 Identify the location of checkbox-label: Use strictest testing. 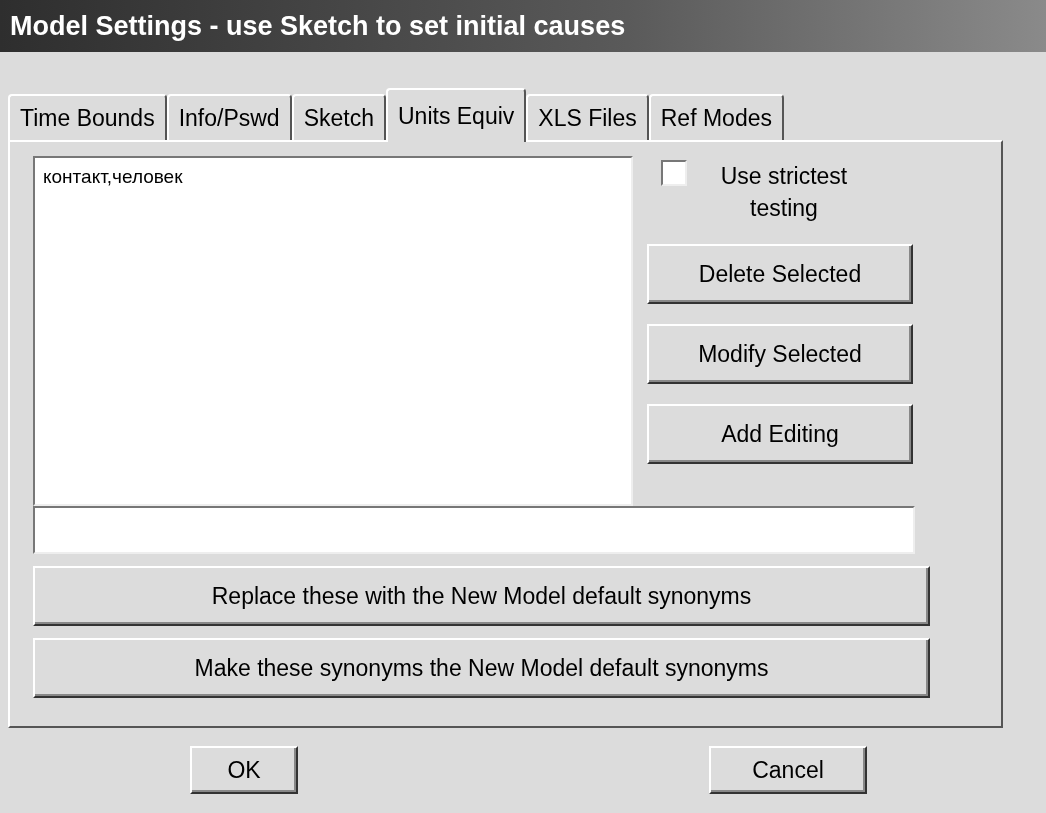
(784, 192).